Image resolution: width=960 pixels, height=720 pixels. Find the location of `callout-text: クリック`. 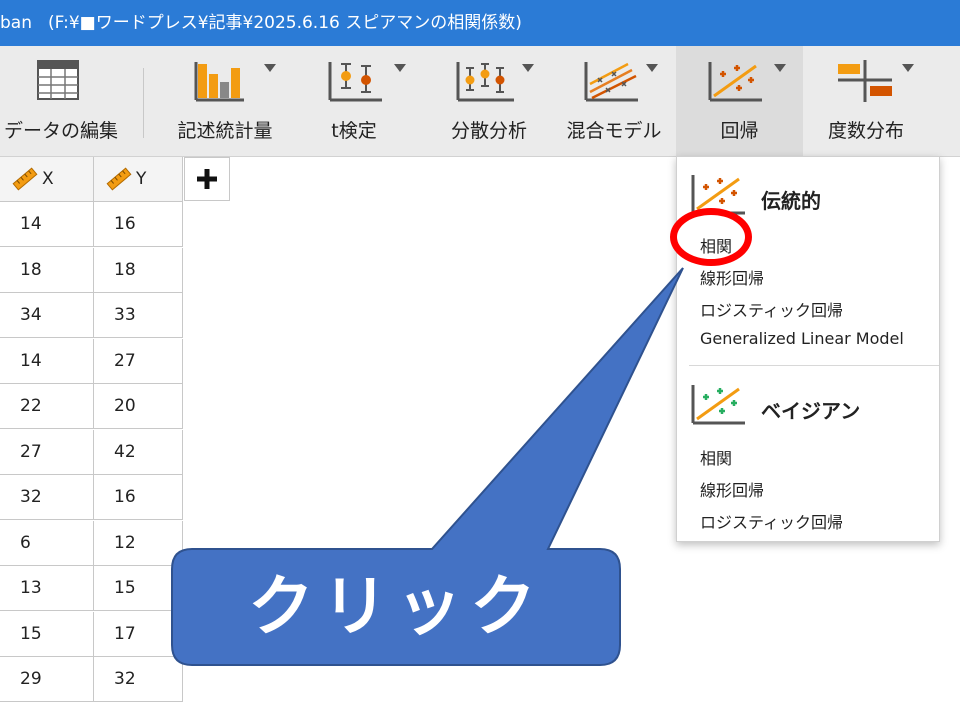

callout-text: クリック is located at coordinates (396, 606).